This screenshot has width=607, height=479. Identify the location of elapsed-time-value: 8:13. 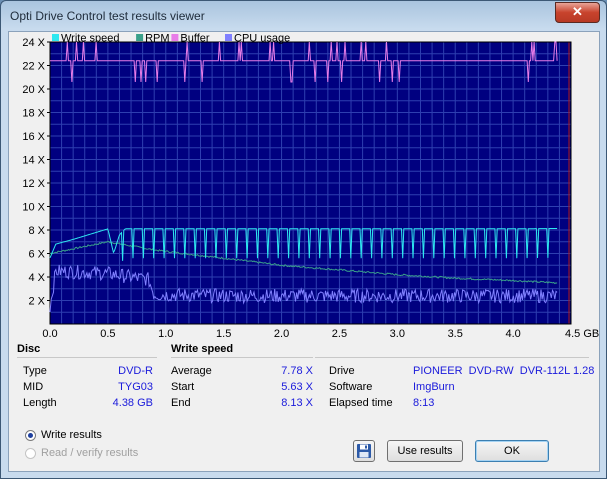
(424, 403).